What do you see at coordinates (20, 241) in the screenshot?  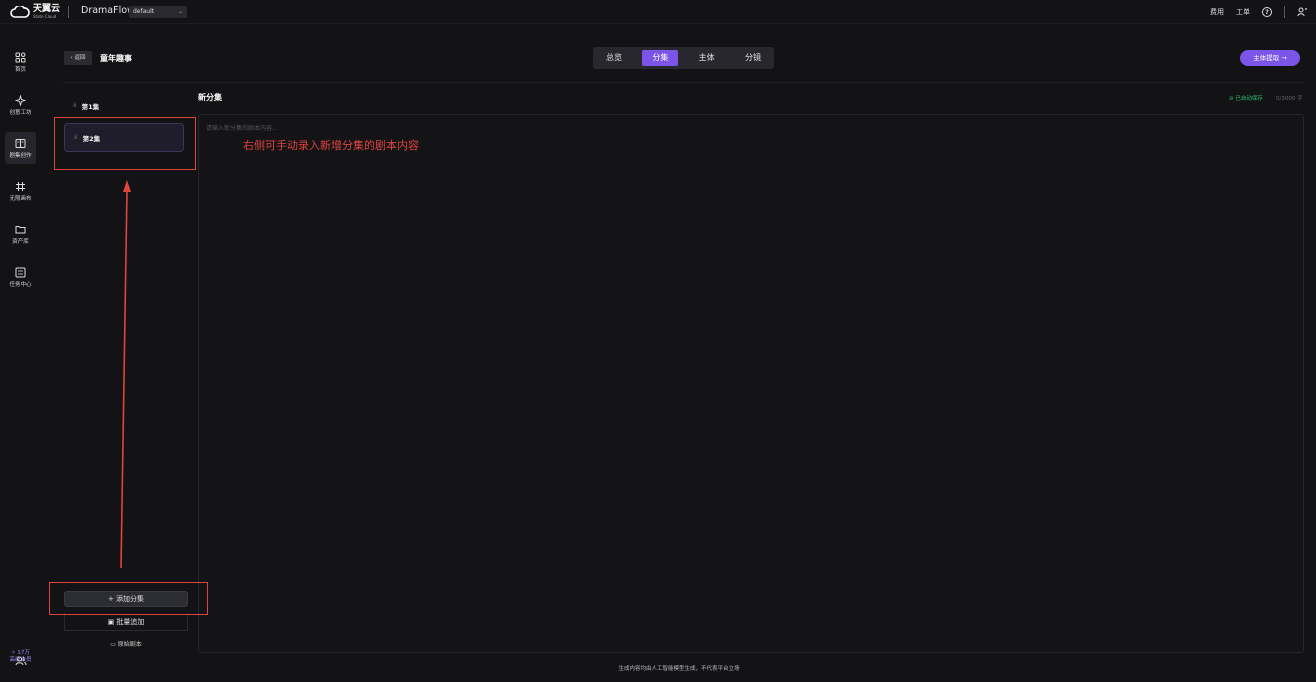 I see `nav-label: 资产库` at bounding box center [20, 241].